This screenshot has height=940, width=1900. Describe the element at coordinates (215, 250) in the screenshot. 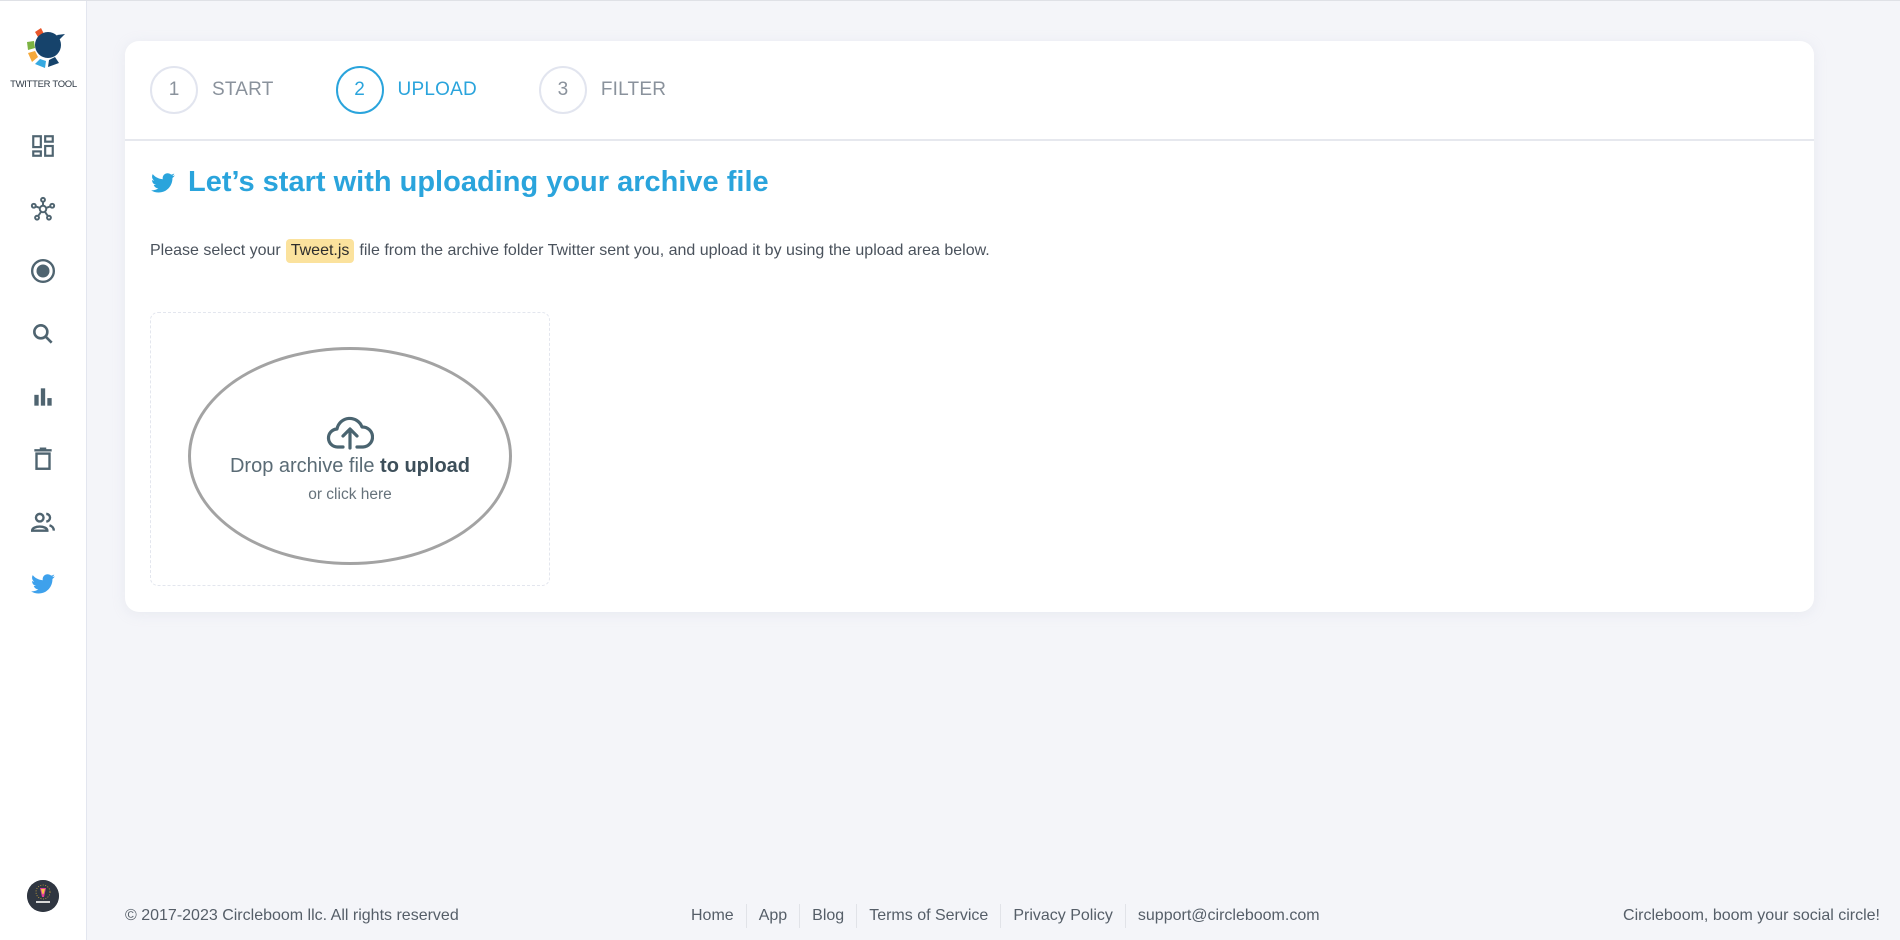

I see `instructions-before: Please select your` at that location.